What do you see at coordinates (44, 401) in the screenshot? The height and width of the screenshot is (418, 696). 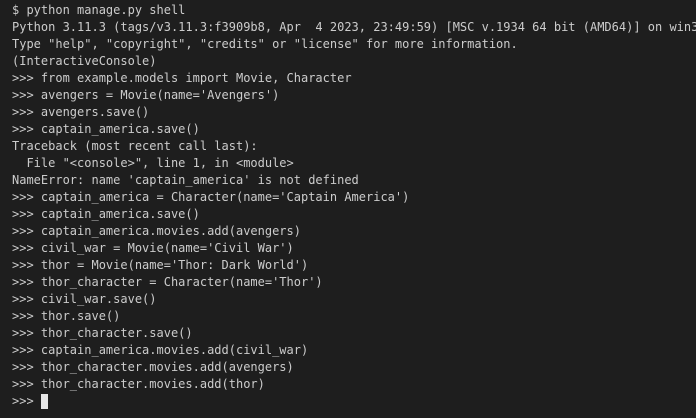 I see `text-cursor` at bounding box center [44, 401].